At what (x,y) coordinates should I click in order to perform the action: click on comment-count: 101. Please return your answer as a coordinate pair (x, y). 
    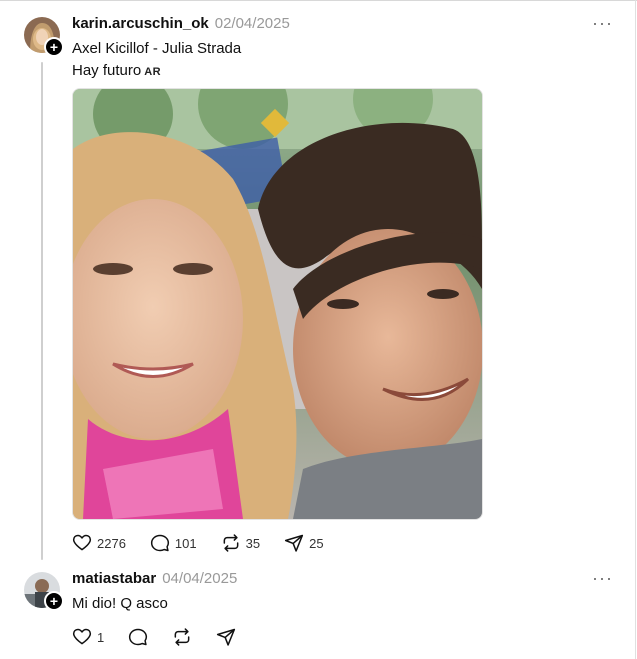
    Looking at the image, I should click on (185, 543).